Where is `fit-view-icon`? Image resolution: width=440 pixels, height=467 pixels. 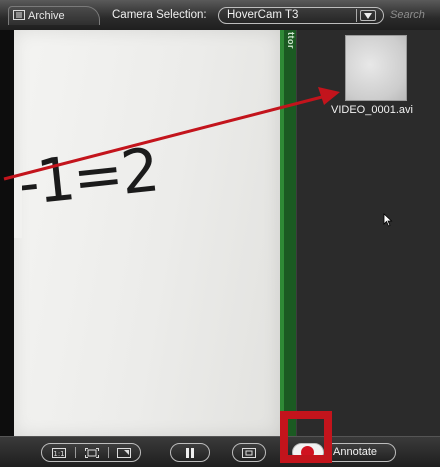 fit-view-icon is located at coordinates (92, 452).